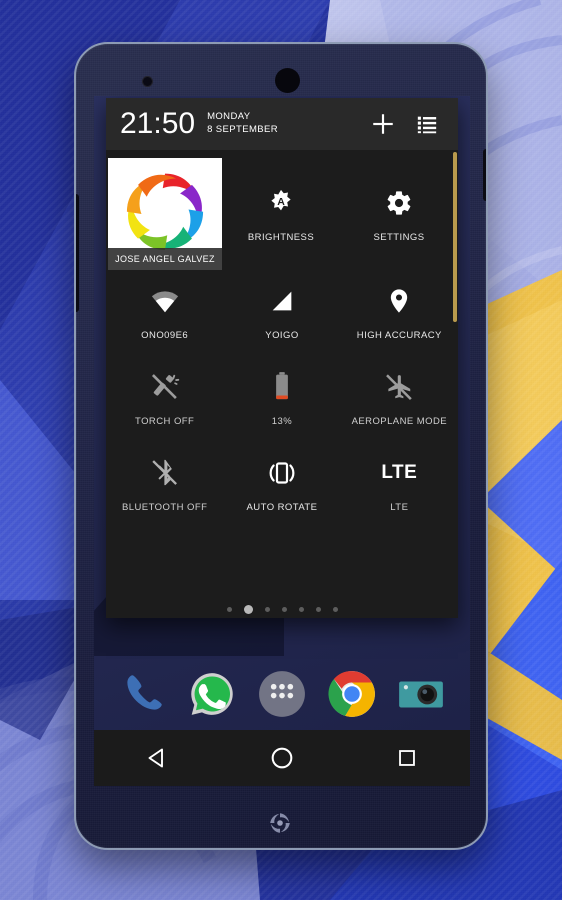 The image size is (562, 900). Describe the element at coordinates (282, 421) in the screenshot. I see `tile-battery-label: 13%` at that location.